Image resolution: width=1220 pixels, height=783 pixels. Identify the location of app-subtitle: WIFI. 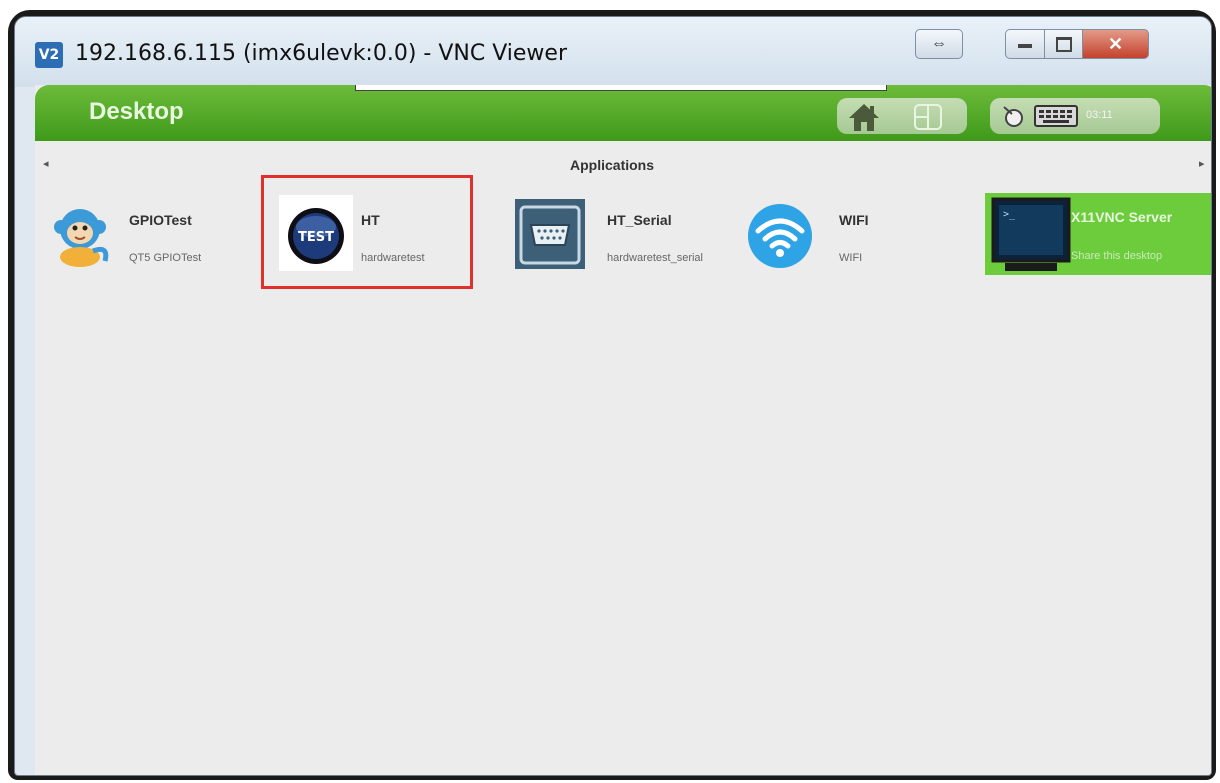
(851, 258).